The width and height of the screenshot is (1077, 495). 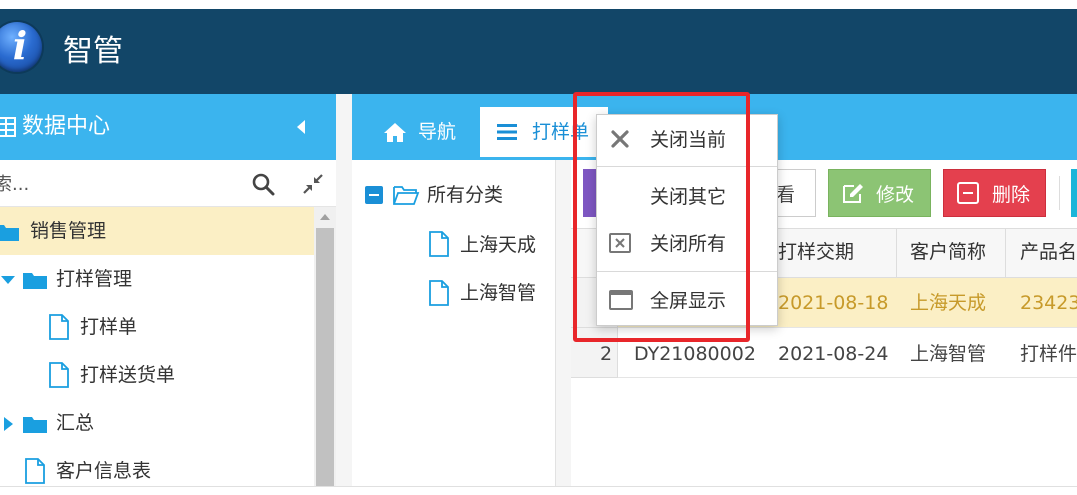 What do you see at coordinates (1074, 193) in the screenshot?
I see `more-button` at bounding box center [1074, 193].